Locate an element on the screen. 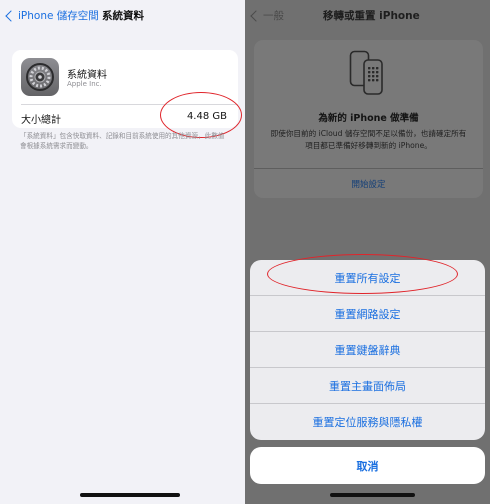 The height and width of the screenshot is (504, 490). back-button: 一般 is located at coordinates (266, 15).